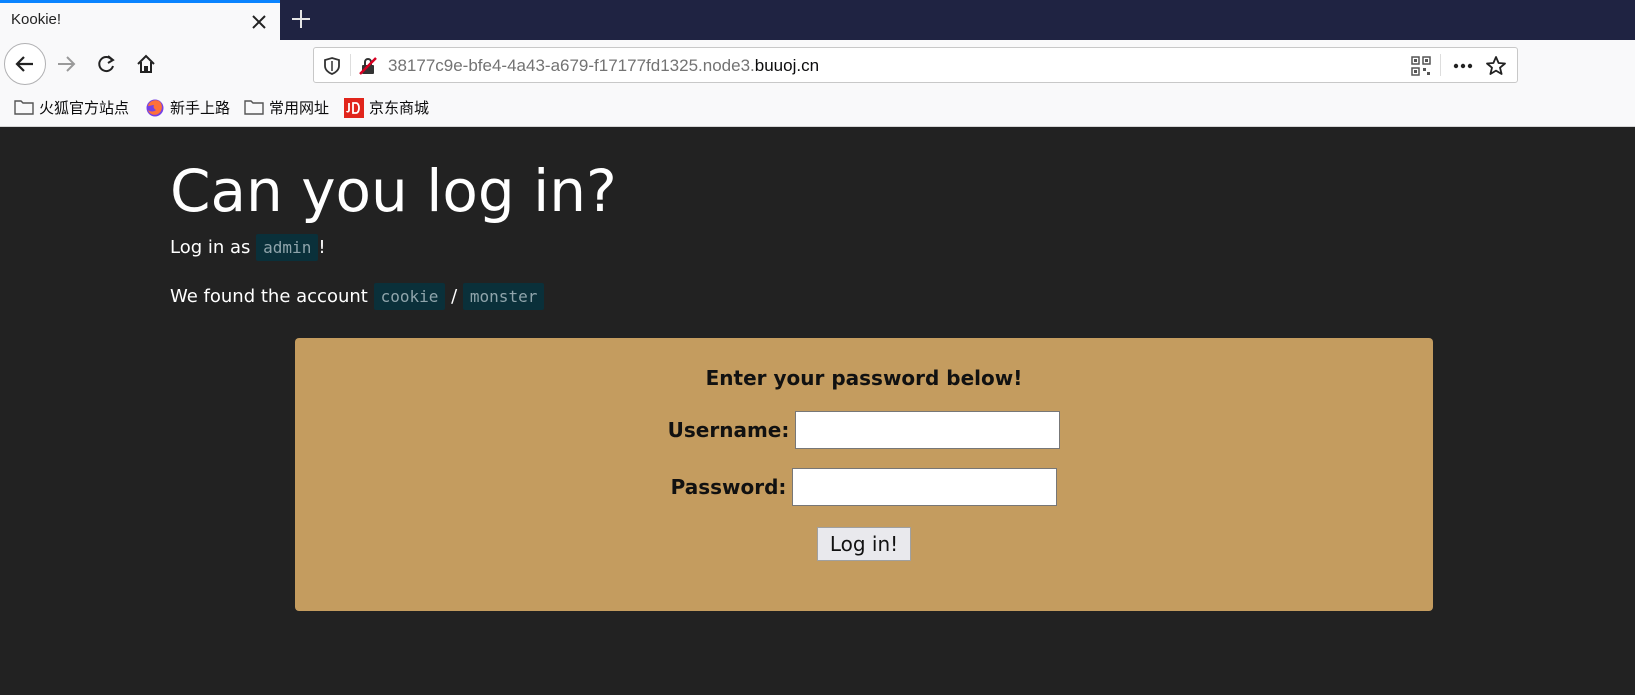 This screenshot has width=1635, height=695. Describe the element at coordinates (1463, 66) in the screenshot. I see `more-actions-icon` at that location.